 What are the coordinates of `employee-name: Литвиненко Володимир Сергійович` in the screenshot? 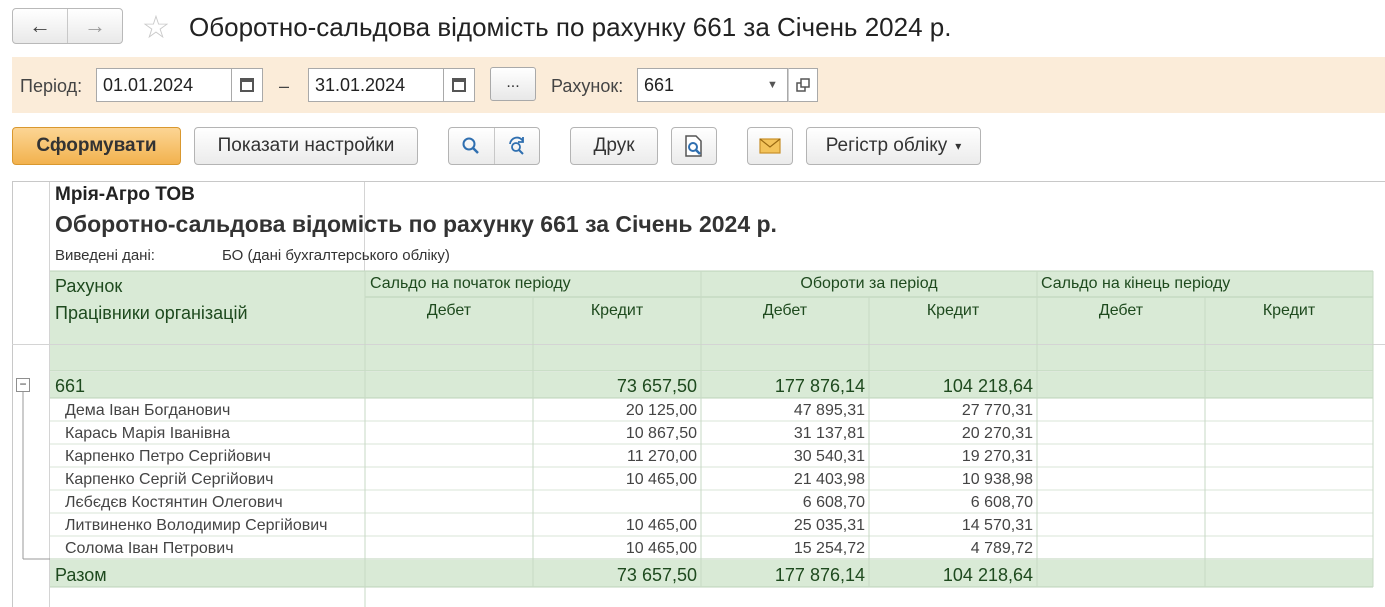 It's located at (196, 526).